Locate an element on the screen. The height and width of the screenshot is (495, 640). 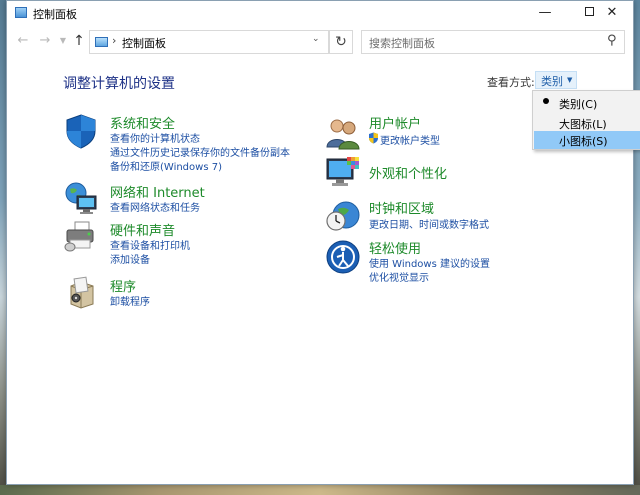
selected-dot-icon is located at coordinates (546, 101).